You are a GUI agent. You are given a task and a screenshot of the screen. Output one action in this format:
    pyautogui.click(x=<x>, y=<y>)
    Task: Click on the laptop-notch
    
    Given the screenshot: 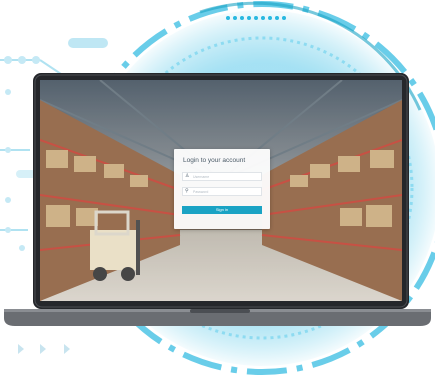 What is the action you would take?
    pyautogui.click(x=220, y=311)
    